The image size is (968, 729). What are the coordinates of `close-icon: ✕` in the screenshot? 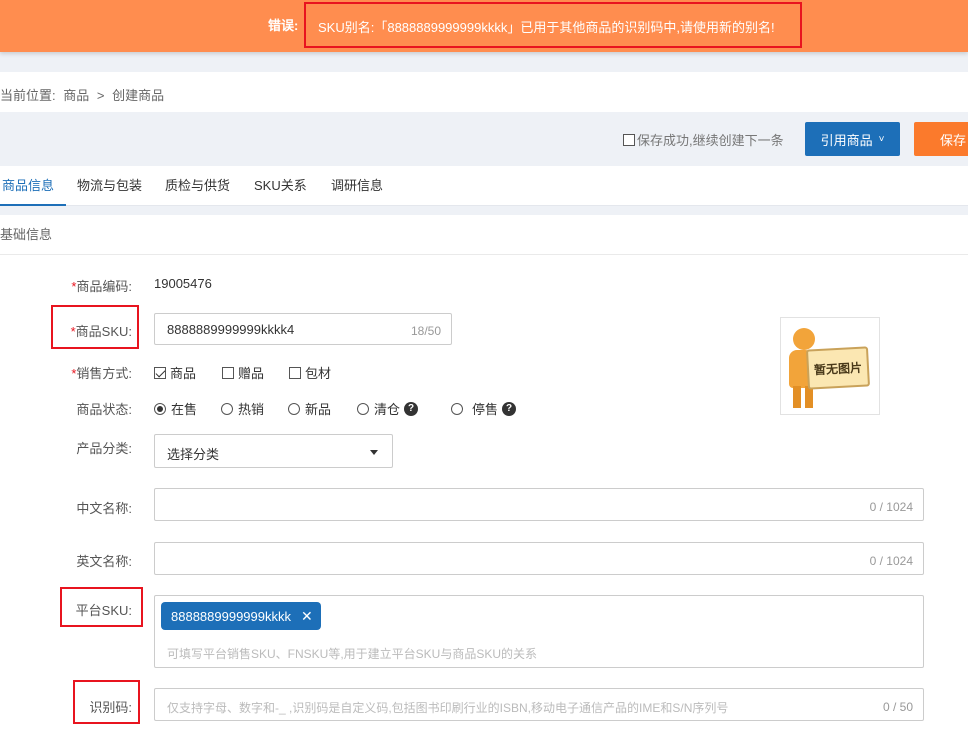 It's located at (307, 616).